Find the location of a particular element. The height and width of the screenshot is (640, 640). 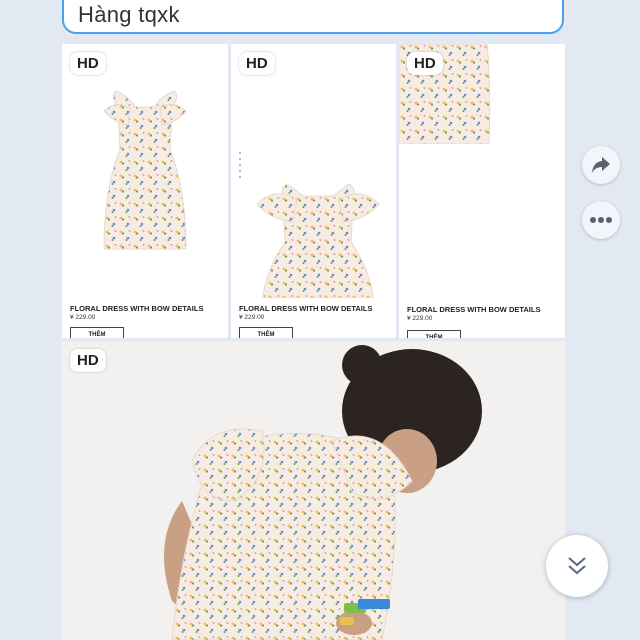

more-dots-icon is located at coordinates (601, 220).